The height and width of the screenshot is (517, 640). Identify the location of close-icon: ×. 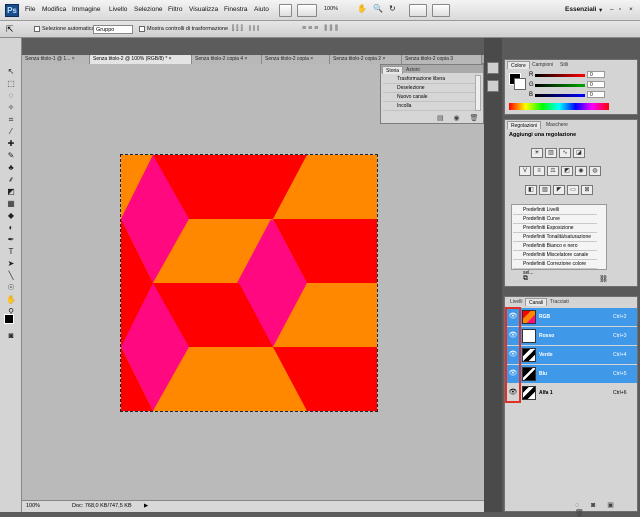
(631, 9).